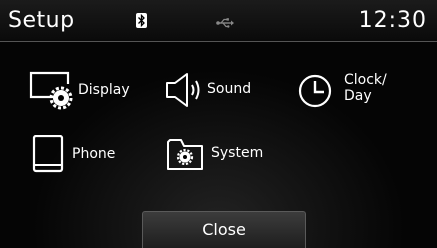  I want to click on page-title: Setup, so click(41, 20).